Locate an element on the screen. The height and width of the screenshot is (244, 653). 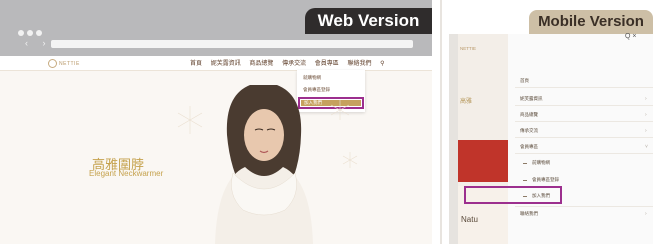
nav-arrows-icon: ‹ › is located at coordinates (38, 43).